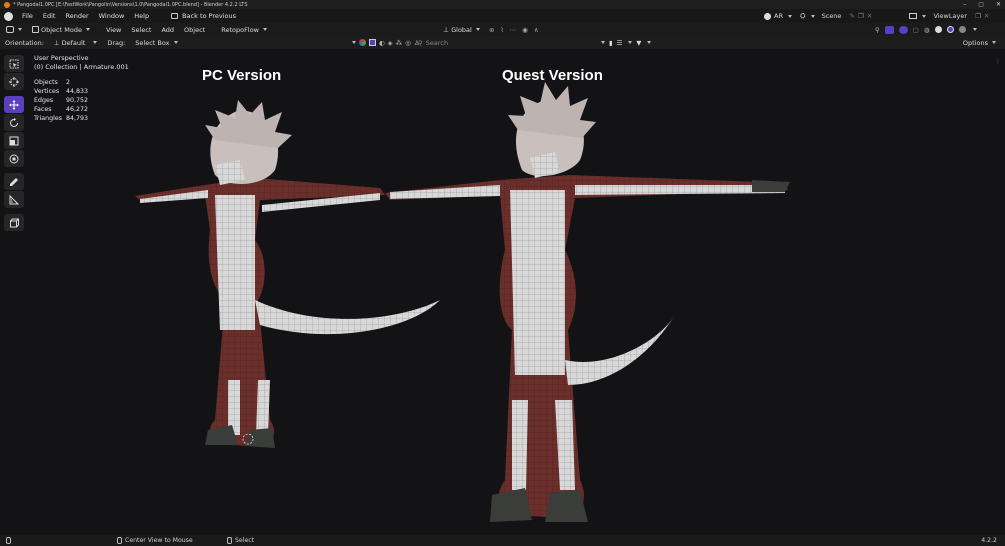 The height and width of the screenshot is (546, 1005). What do you see at coordinates (48, 118) in the screenshot?
I see `stat-label: Triangles` at bounding box center [48, 118].